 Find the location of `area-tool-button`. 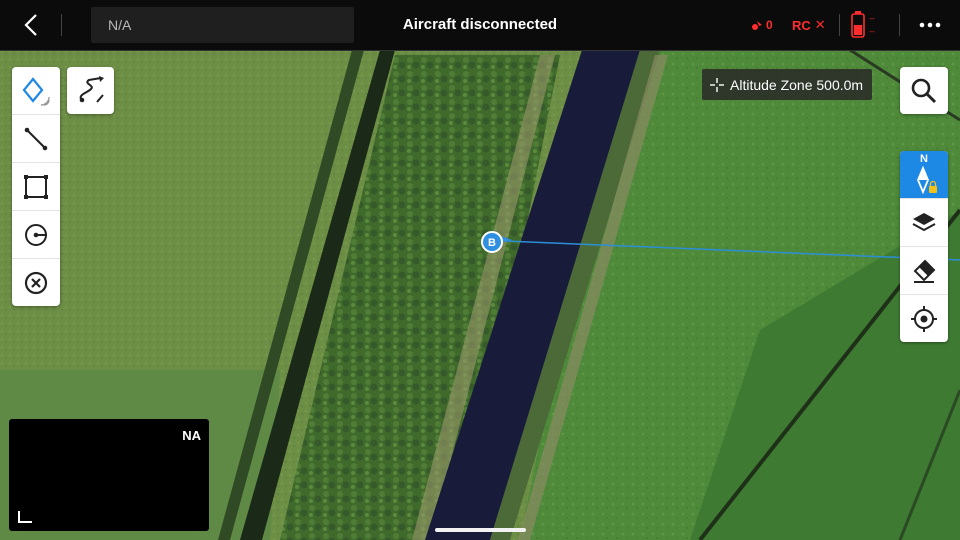

area-tool-button is located at coordinates (36, 187).